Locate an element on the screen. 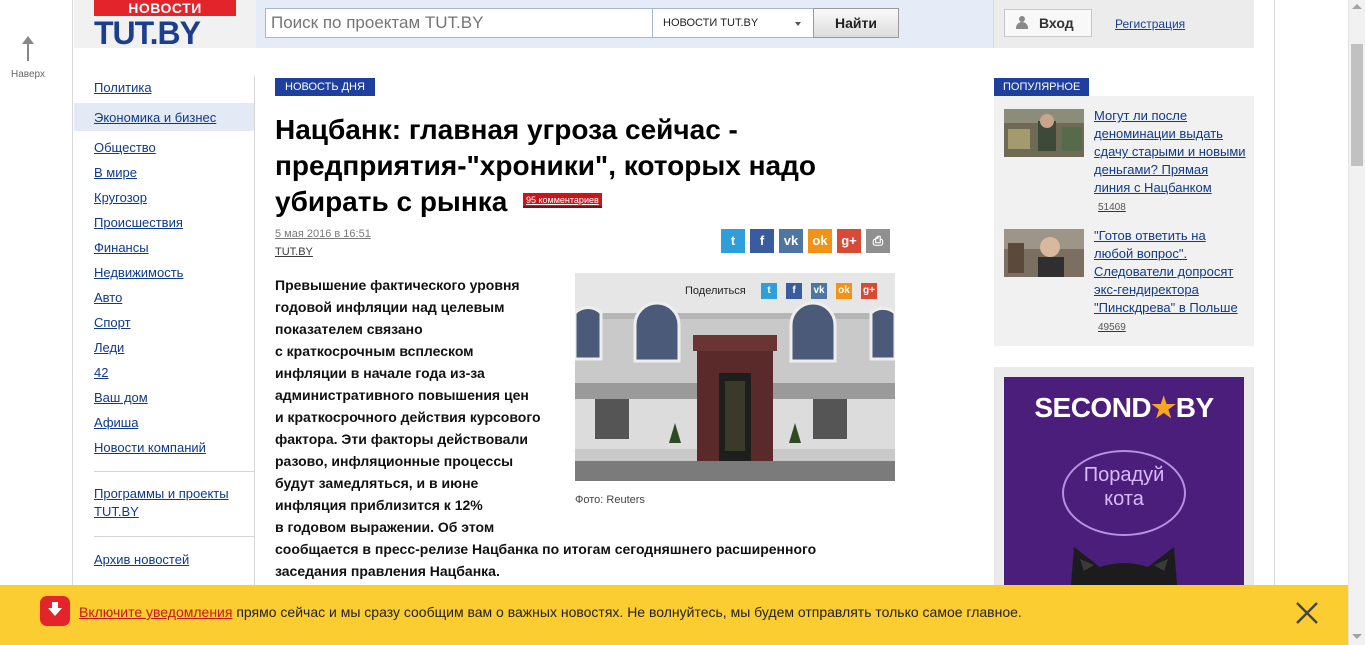 This screenshot has height=645, width=1365. popular-item-views: 51408 is located at coordinates (1112, 207).